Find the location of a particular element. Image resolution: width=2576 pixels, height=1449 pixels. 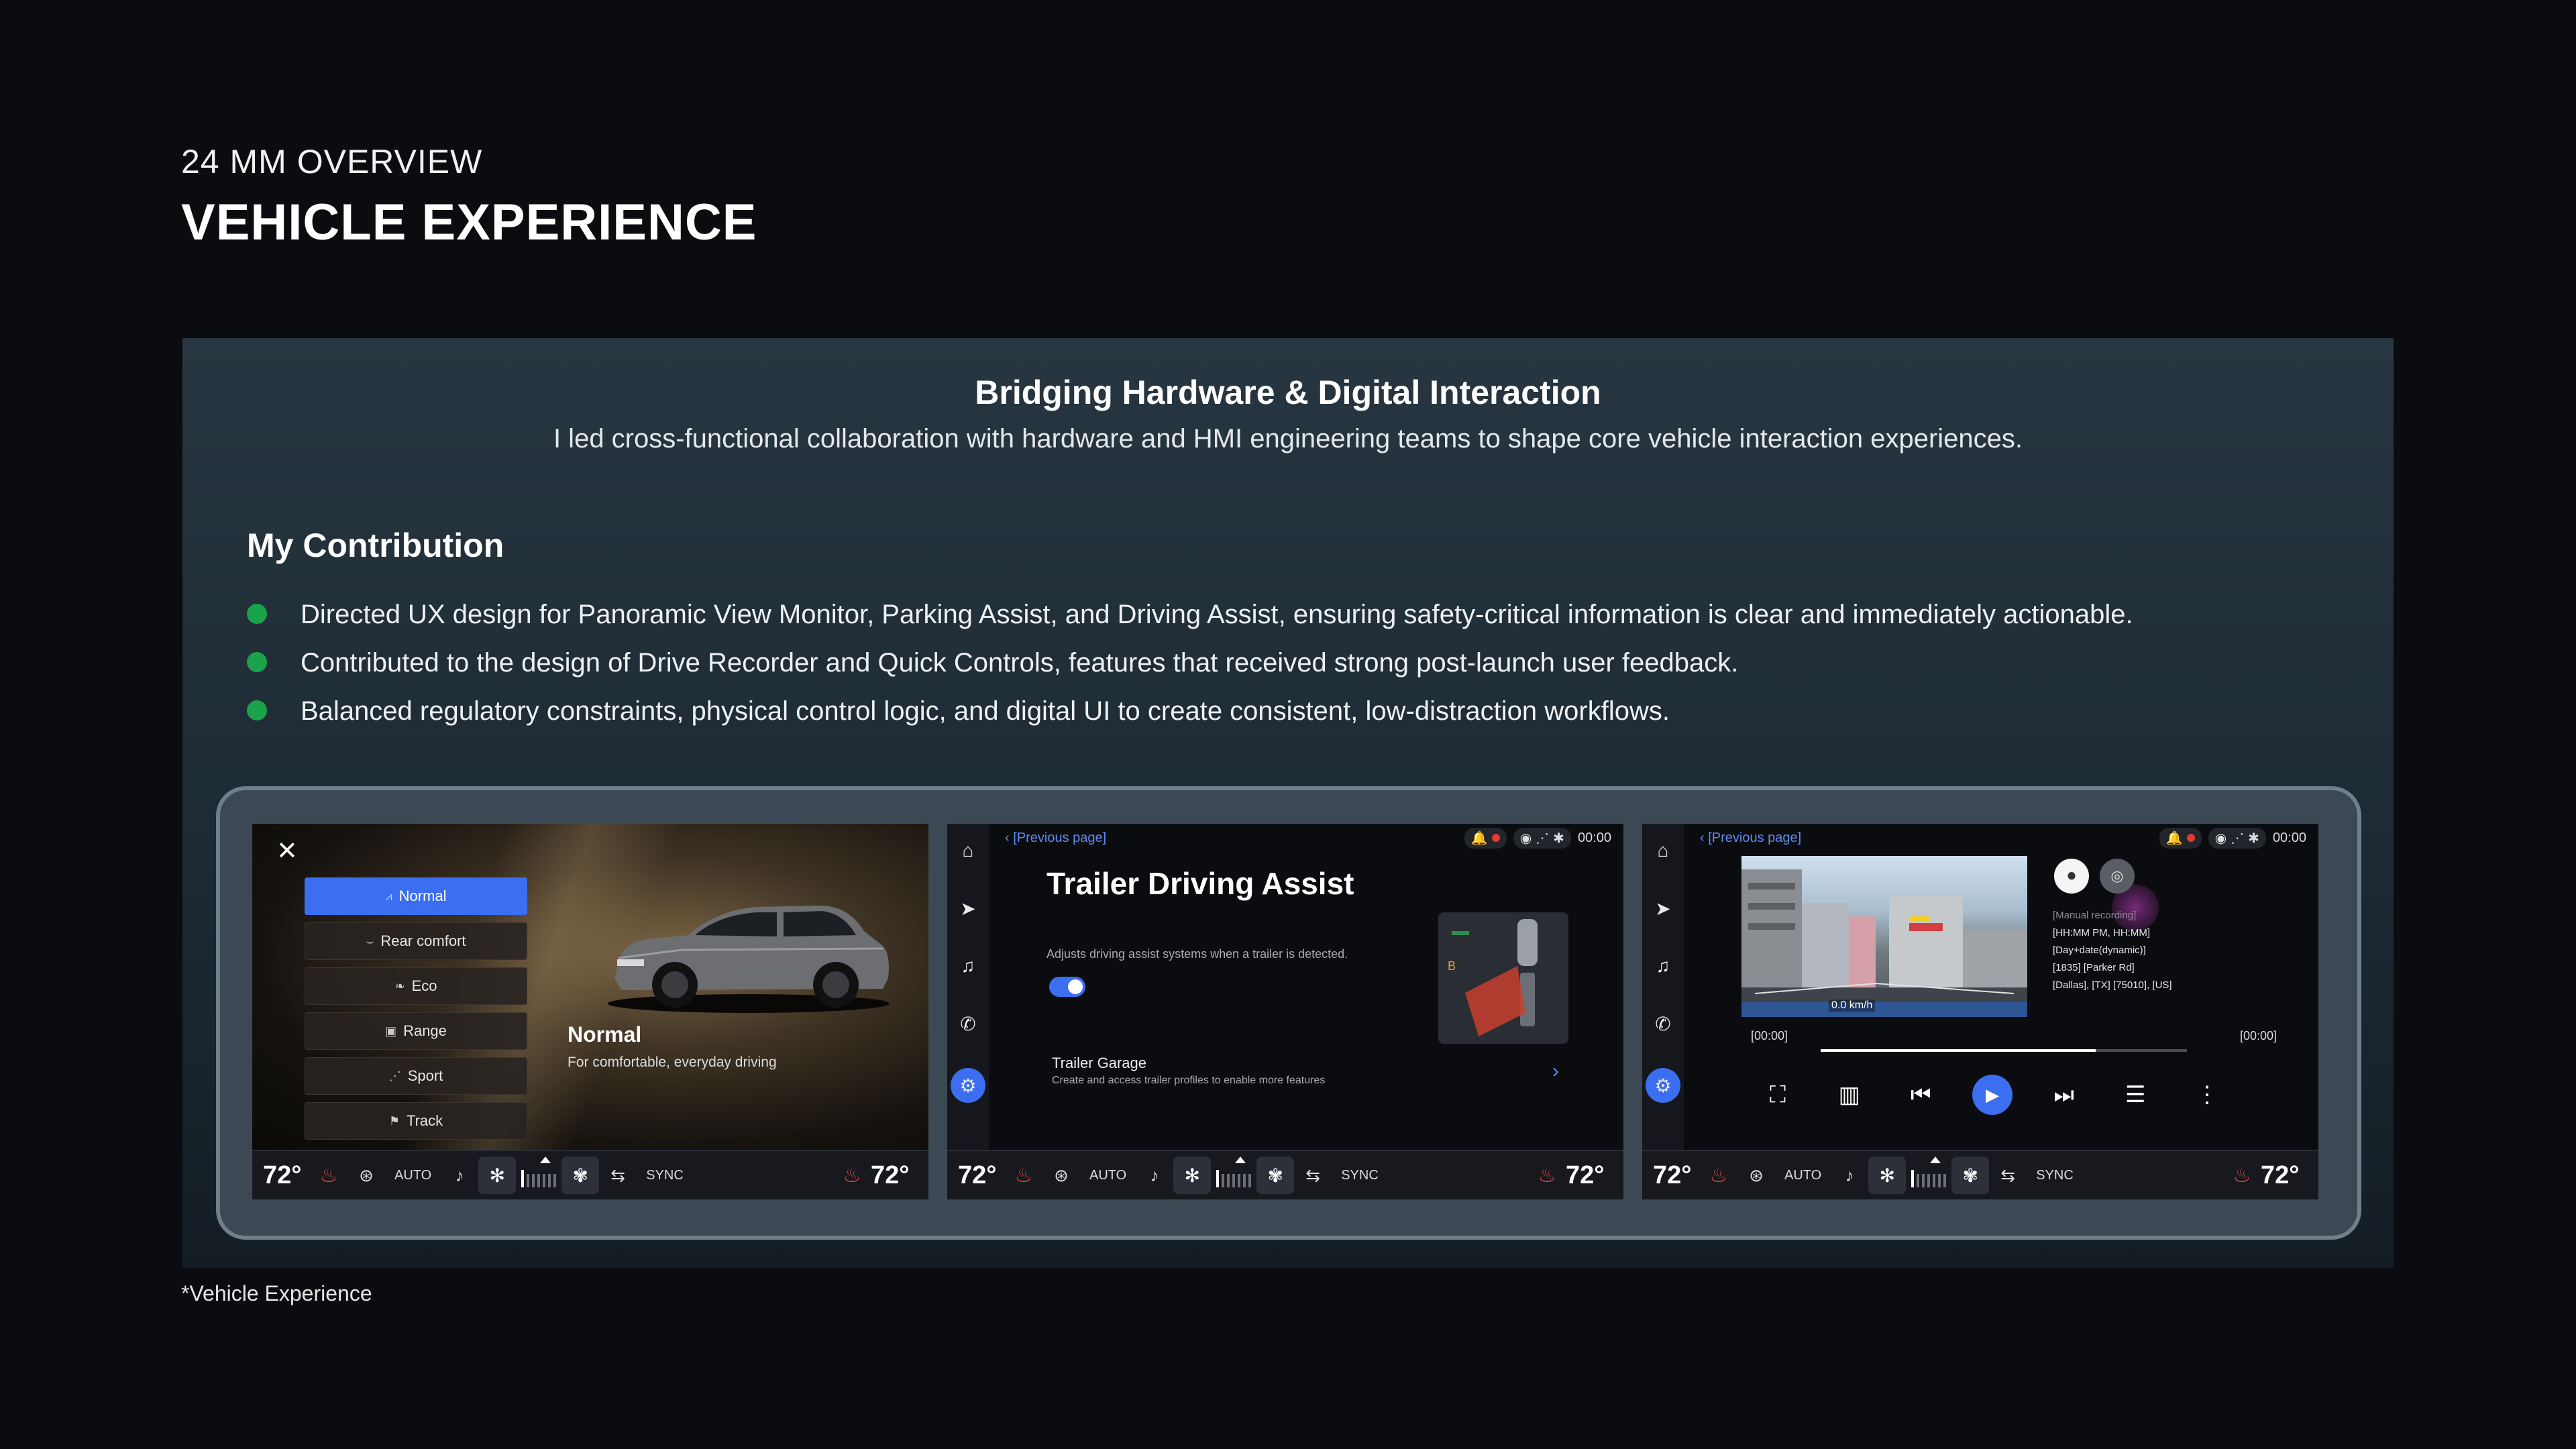

more-options-icon: ⋮ is located at coordinates (2207, 1095).